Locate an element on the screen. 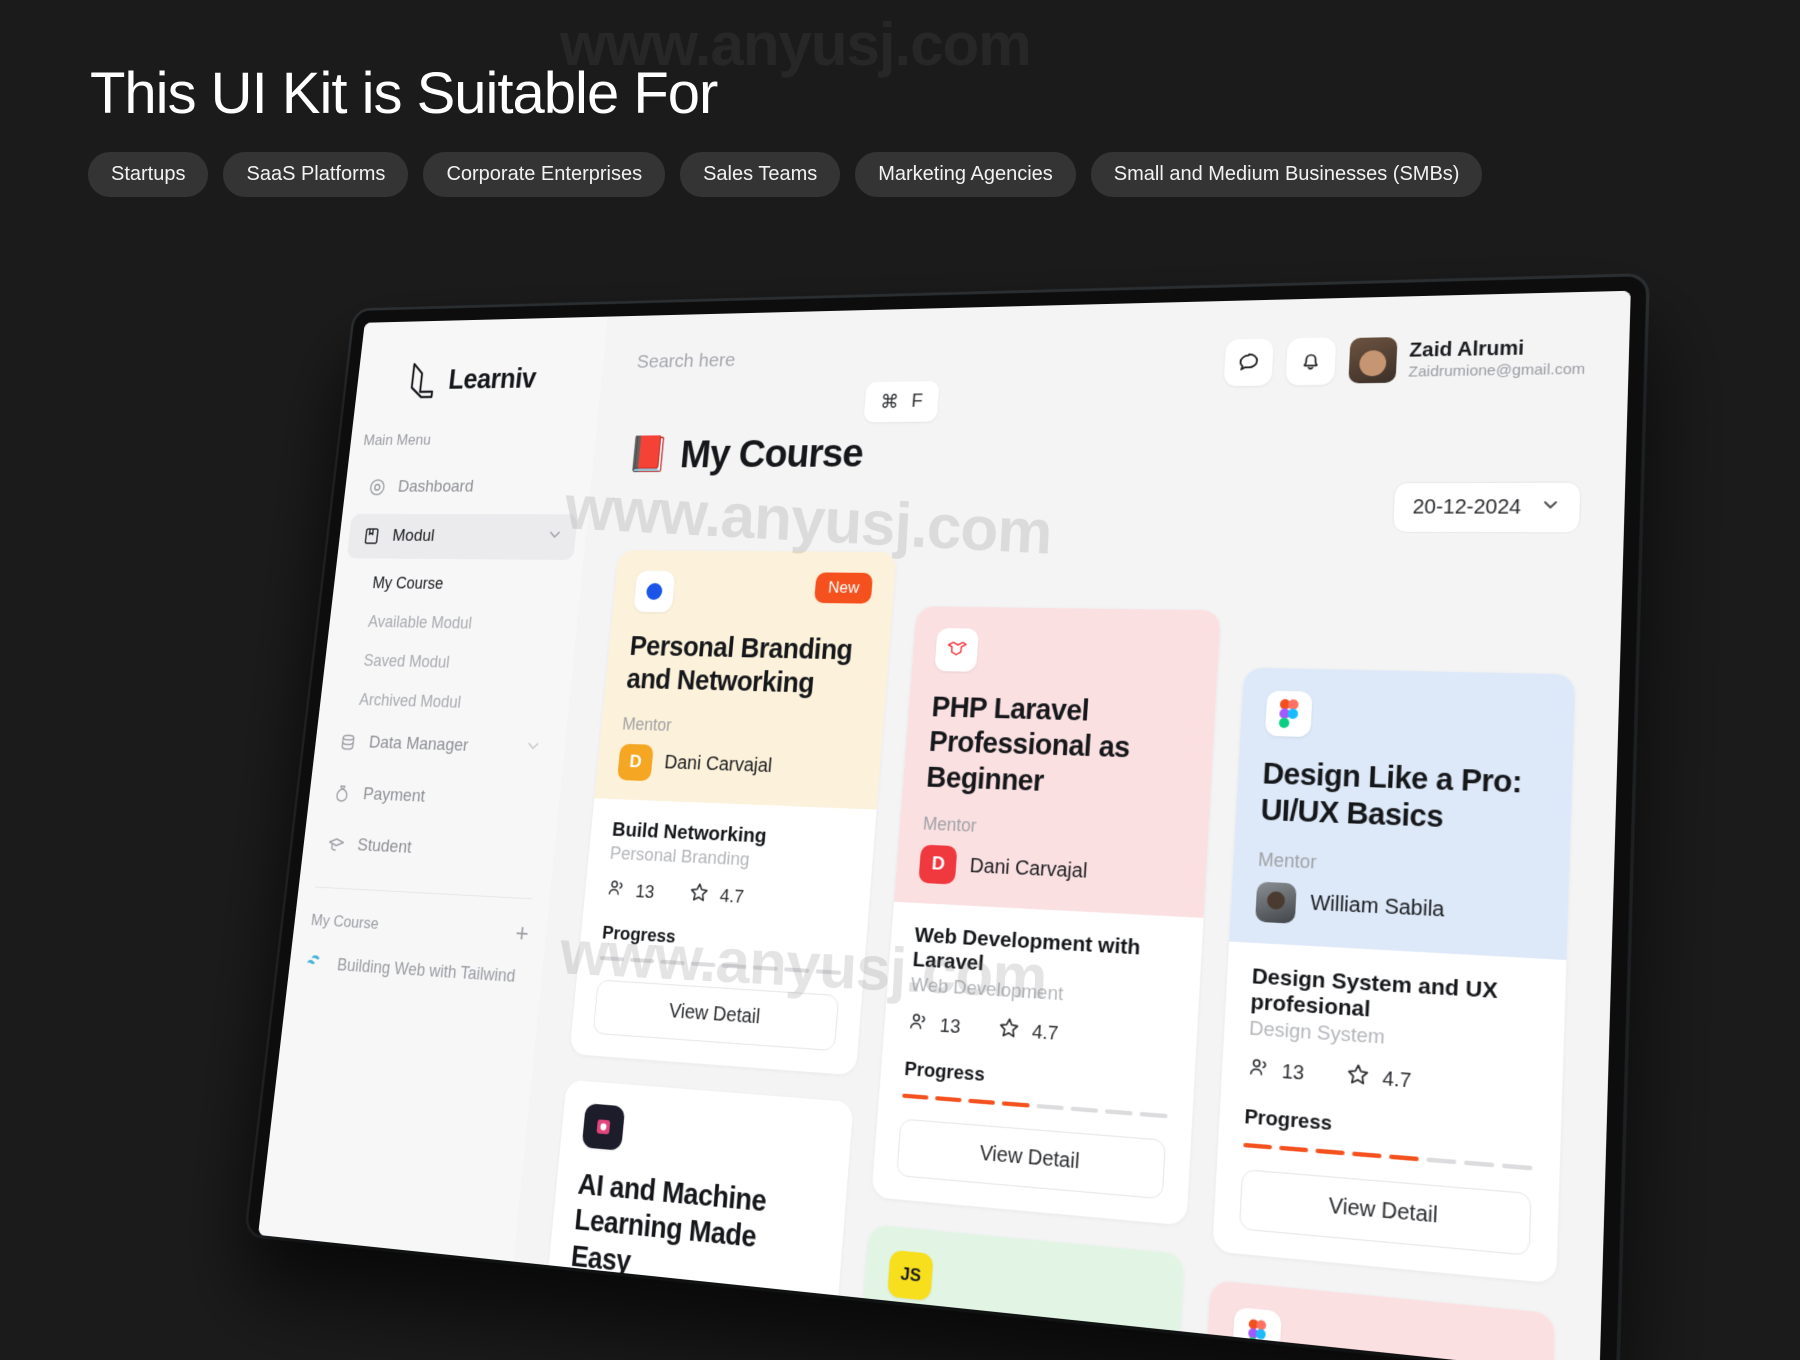 The width and height of the screenshot is (1800, 1360). dashboard-icon is located at coordinates (377, 487).